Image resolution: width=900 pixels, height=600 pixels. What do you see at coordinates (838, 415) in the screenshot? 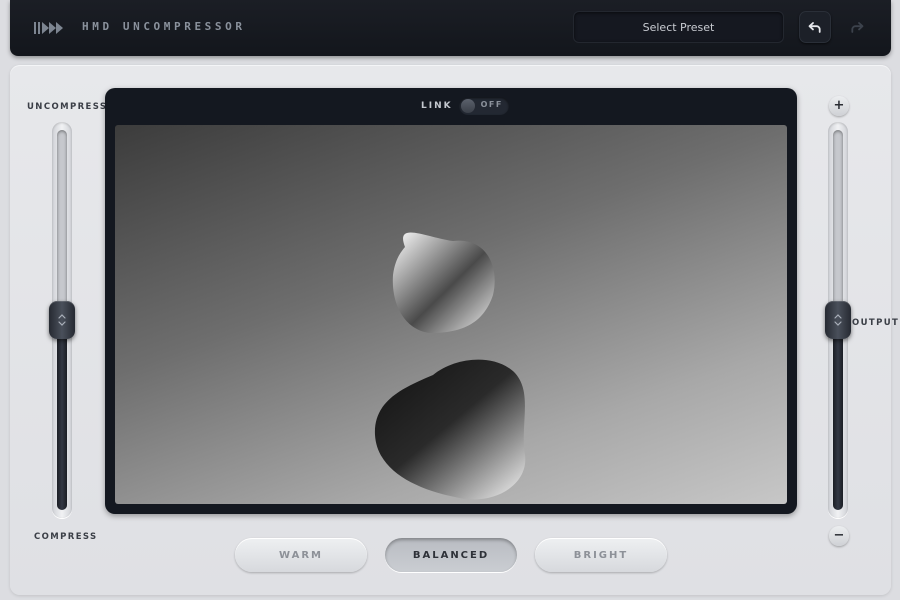
I see `output-slider-fill` at bounding box center [838, 415].